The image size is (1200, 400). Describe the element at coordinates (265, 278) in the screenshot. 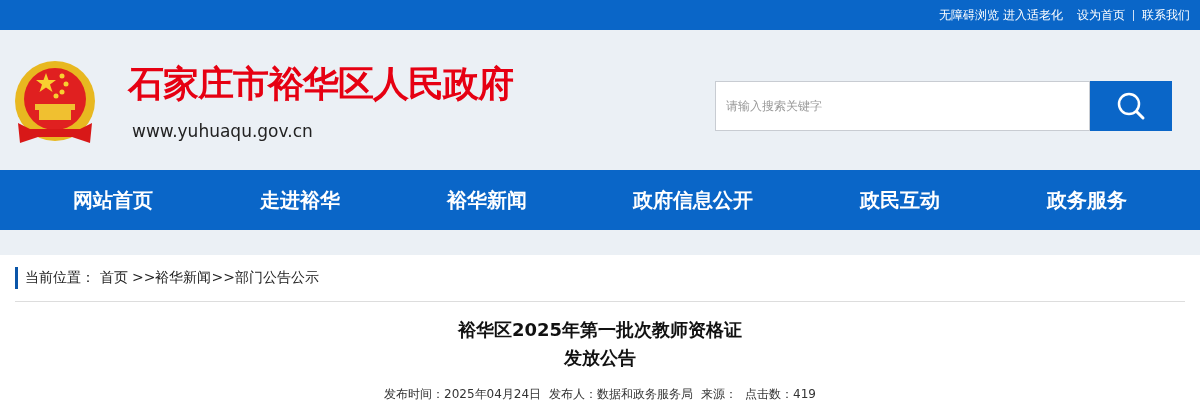

I see `breadcrumb-link: >>部门公告公示` at that location.